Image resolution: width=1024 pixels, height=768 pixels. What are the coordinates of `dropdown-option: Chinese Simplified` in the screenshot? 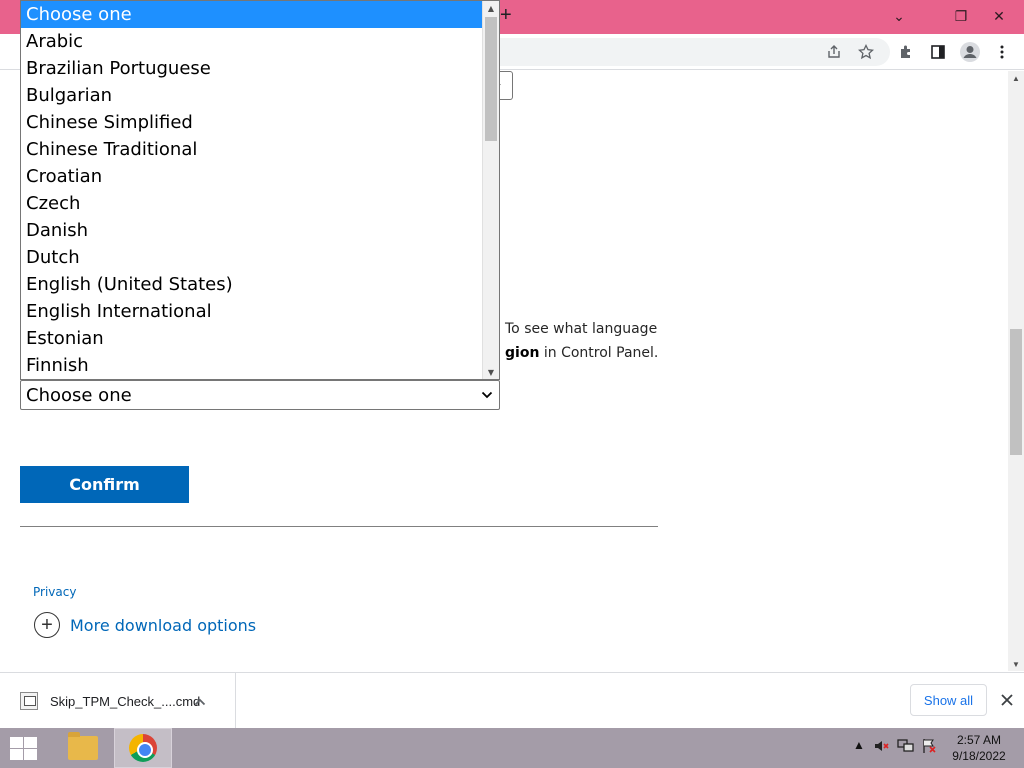 It's located at (260, 122).